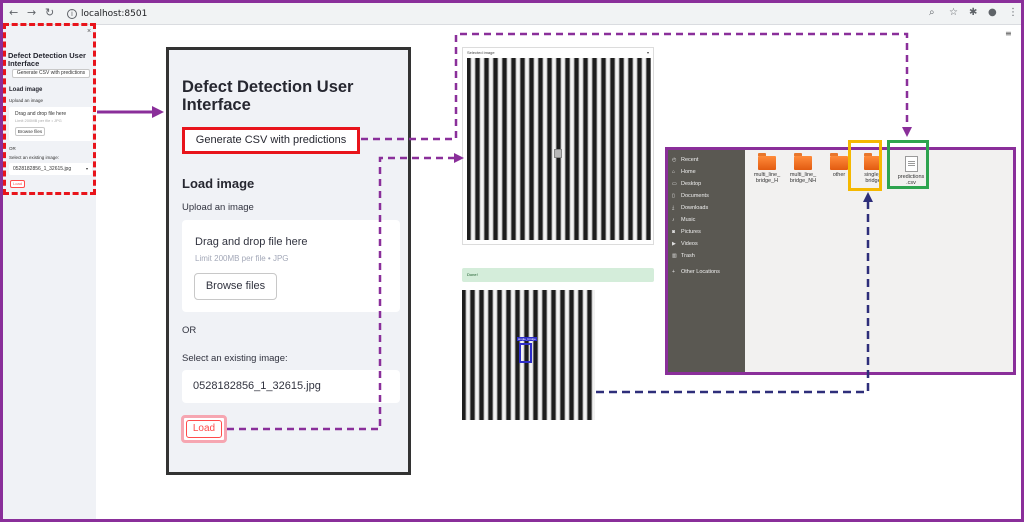 This screenshot has width=1024, height=522. Describe the element at coordinates (271, 140) in the screenshot. I see `generate-csv-button: Generate CSV with predictions` at that location.